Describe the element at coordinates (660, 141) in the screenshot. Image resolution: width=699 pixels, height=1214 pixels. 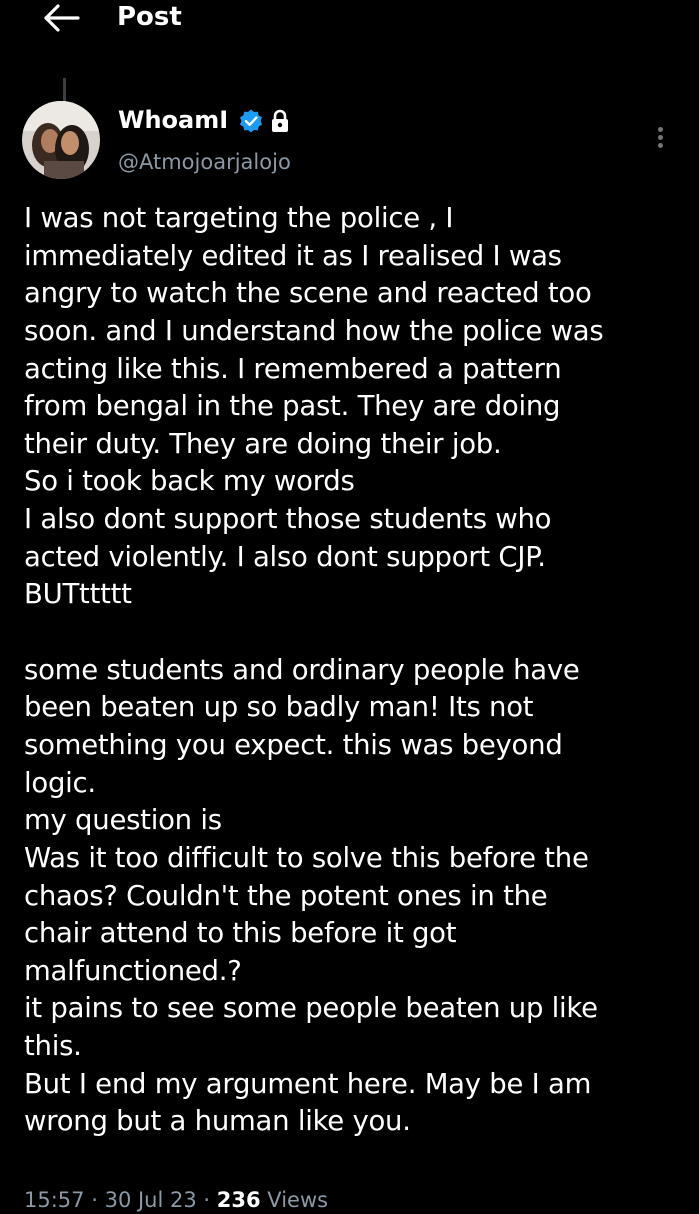
I see `more-options-button` at that location.